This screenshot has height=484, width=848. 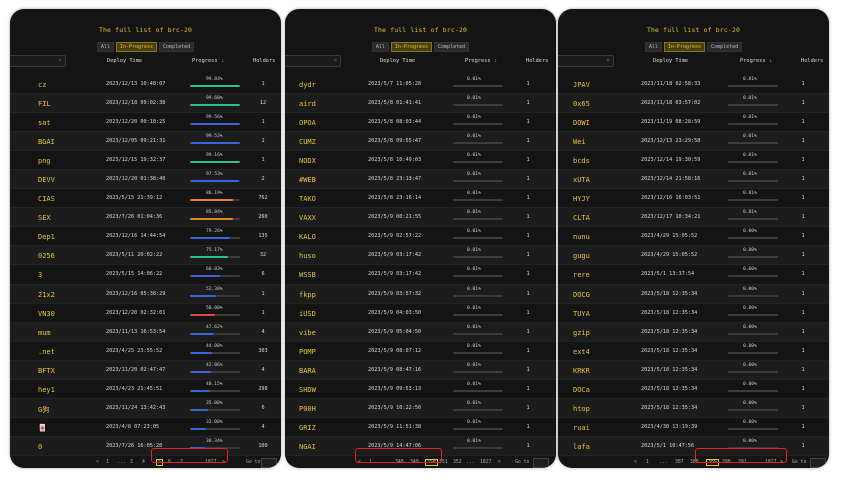 I want to click on page-link: 1827, so click(x=486, y=462).